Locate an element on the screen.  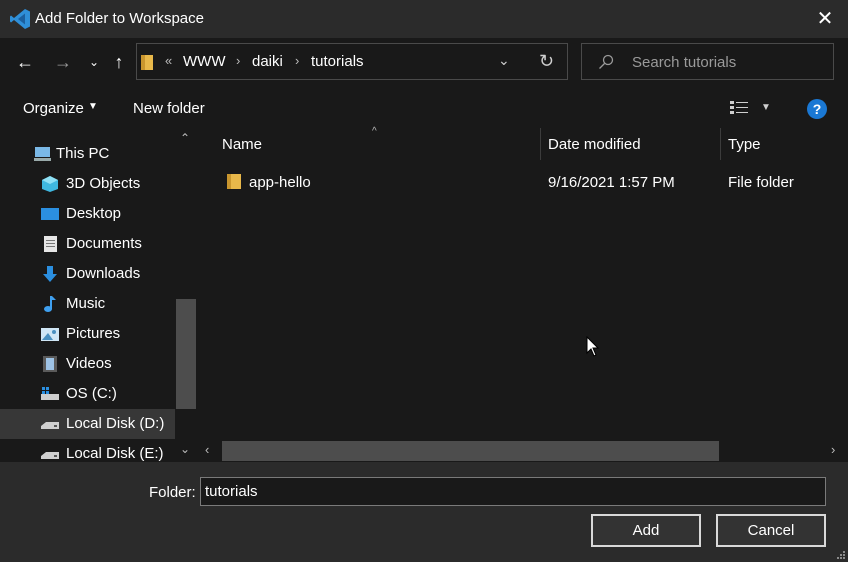
sidebar-item-label: Music is located at coordinates (86, 303).